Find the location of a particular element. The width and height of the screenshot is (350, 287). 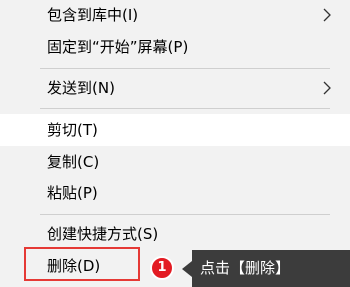

delete-highlight-box is located at coordinates (82, 264).